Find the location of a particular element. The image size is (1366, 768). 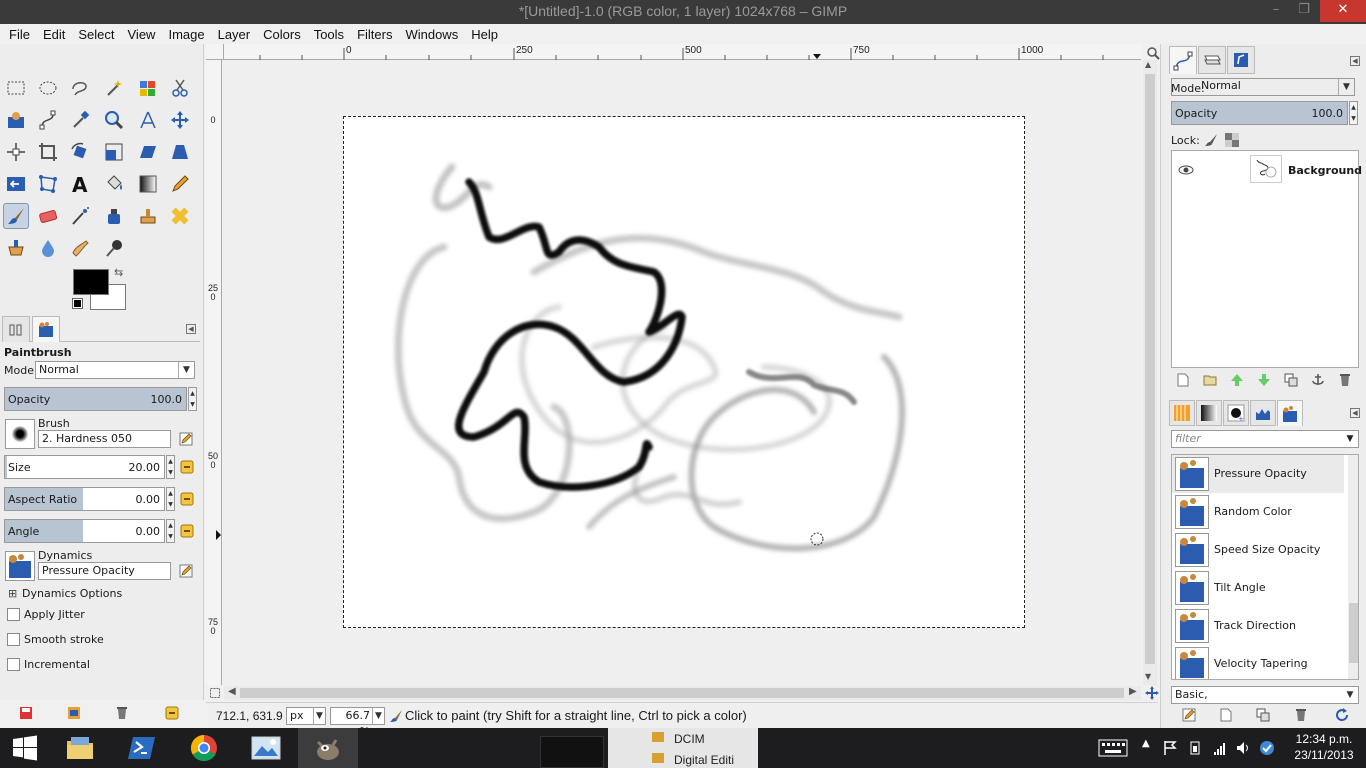

flip-icon is located at coordinates (16, 184).